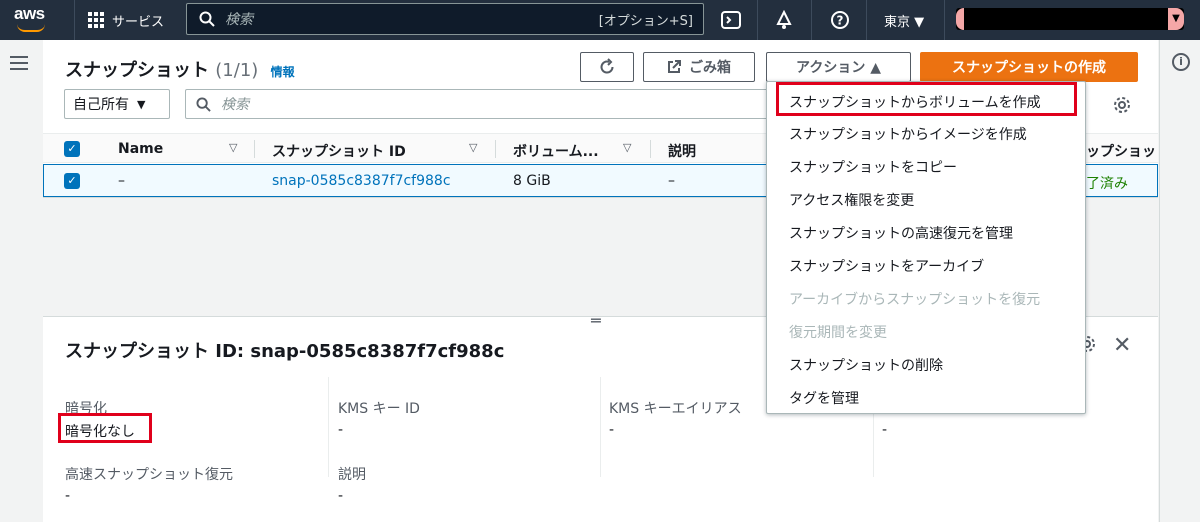 The height and width of the screenshot is (522, 1200). Describe the element at coordinates (72, 181) in the screenshot. I see `row-checkbox: ✓` at that location.